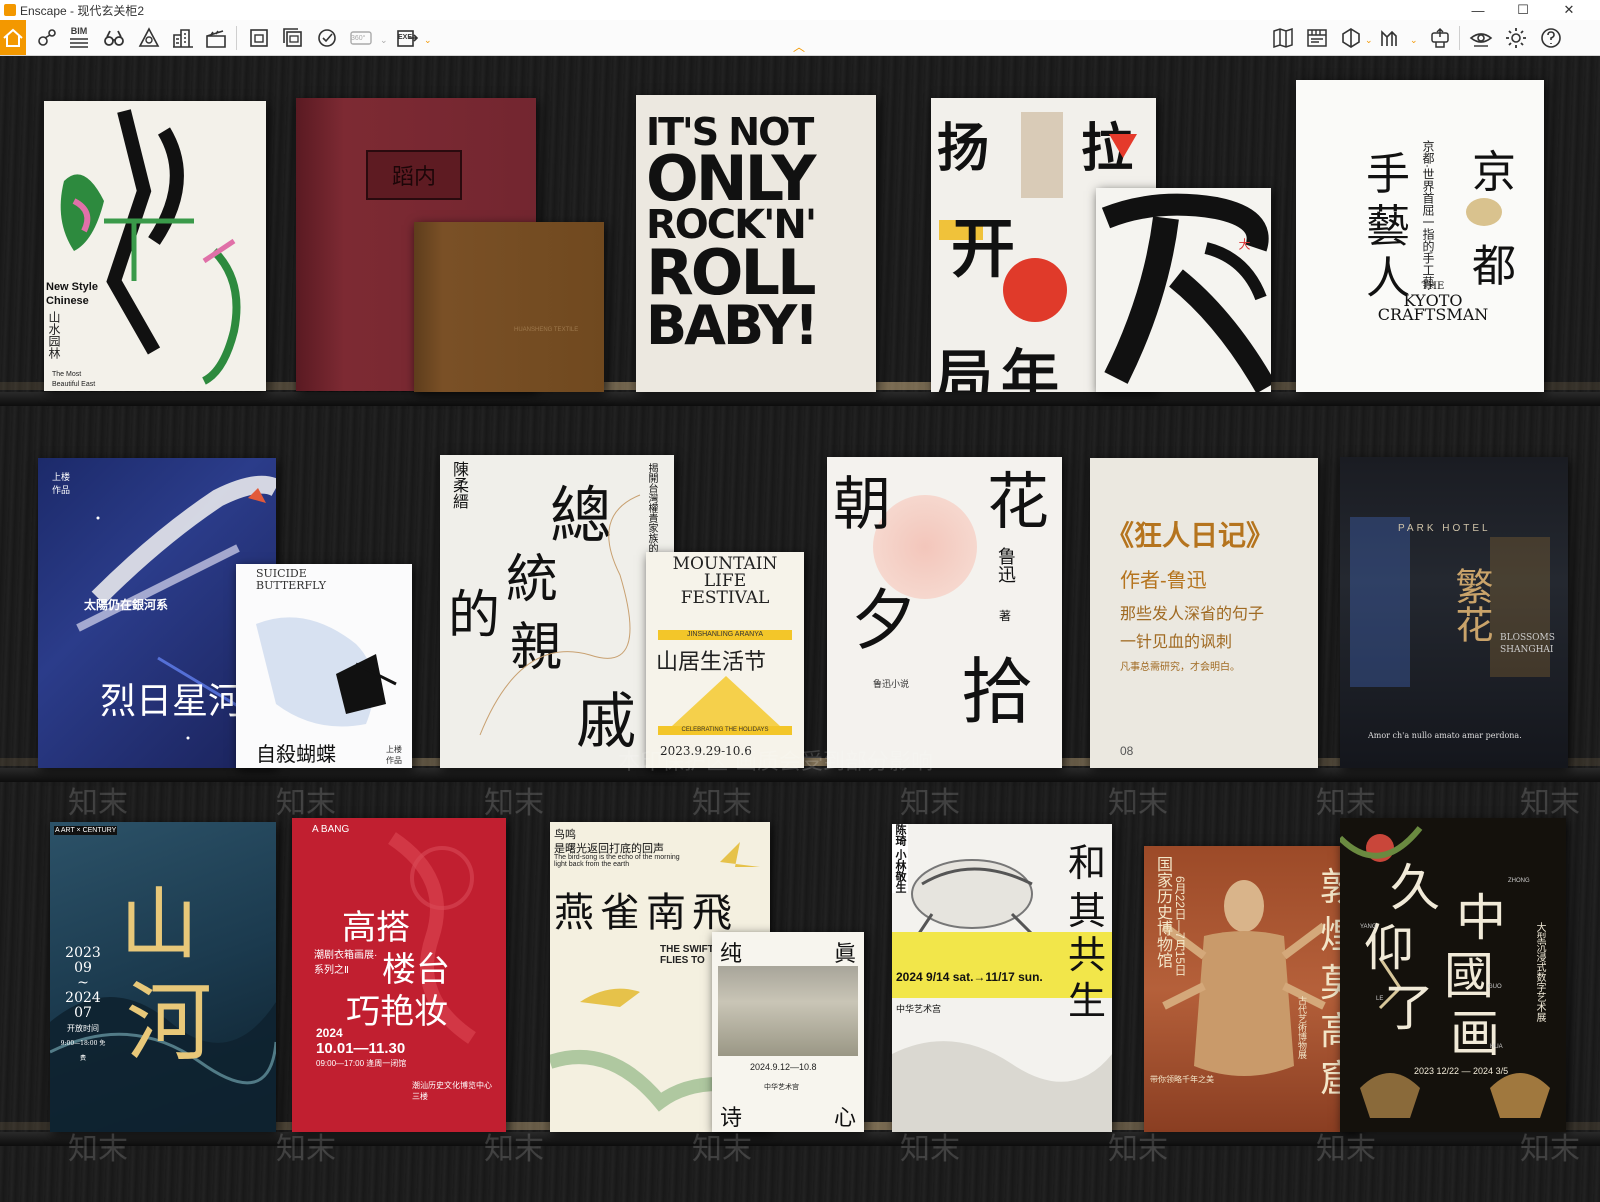 Image resolution: width=1600 pixels, height=1202 pixels. What do you see at coordinates (126, 605) in the screenshot?
I see `book-text: 太陽仍在銀河系` at bounding box center [126, 605].